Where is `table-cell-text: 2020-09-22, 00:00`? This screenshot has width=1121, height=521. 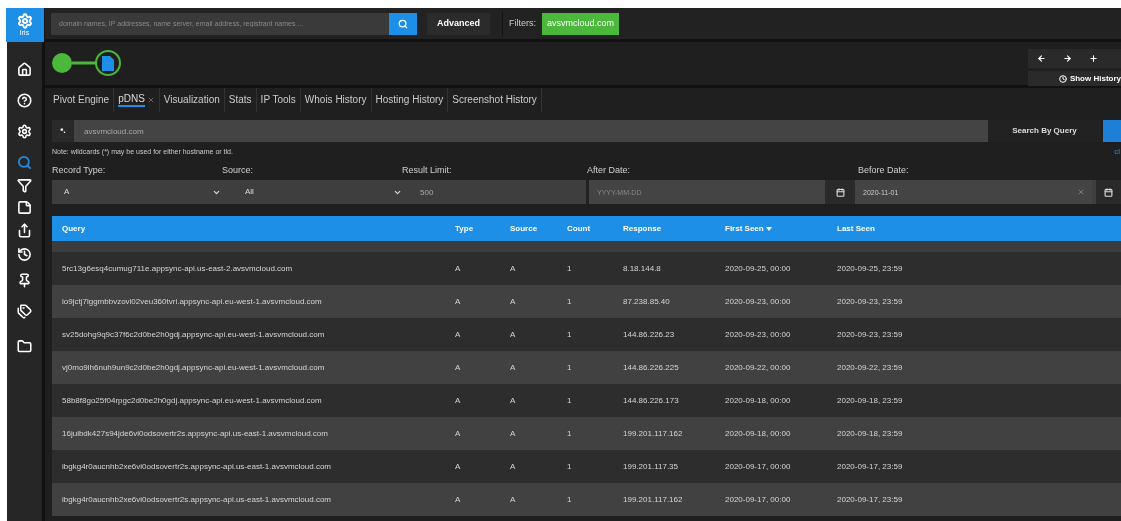 table-cell-text: 2020-09-22, 00:00 is located at coordinates (758, 367).